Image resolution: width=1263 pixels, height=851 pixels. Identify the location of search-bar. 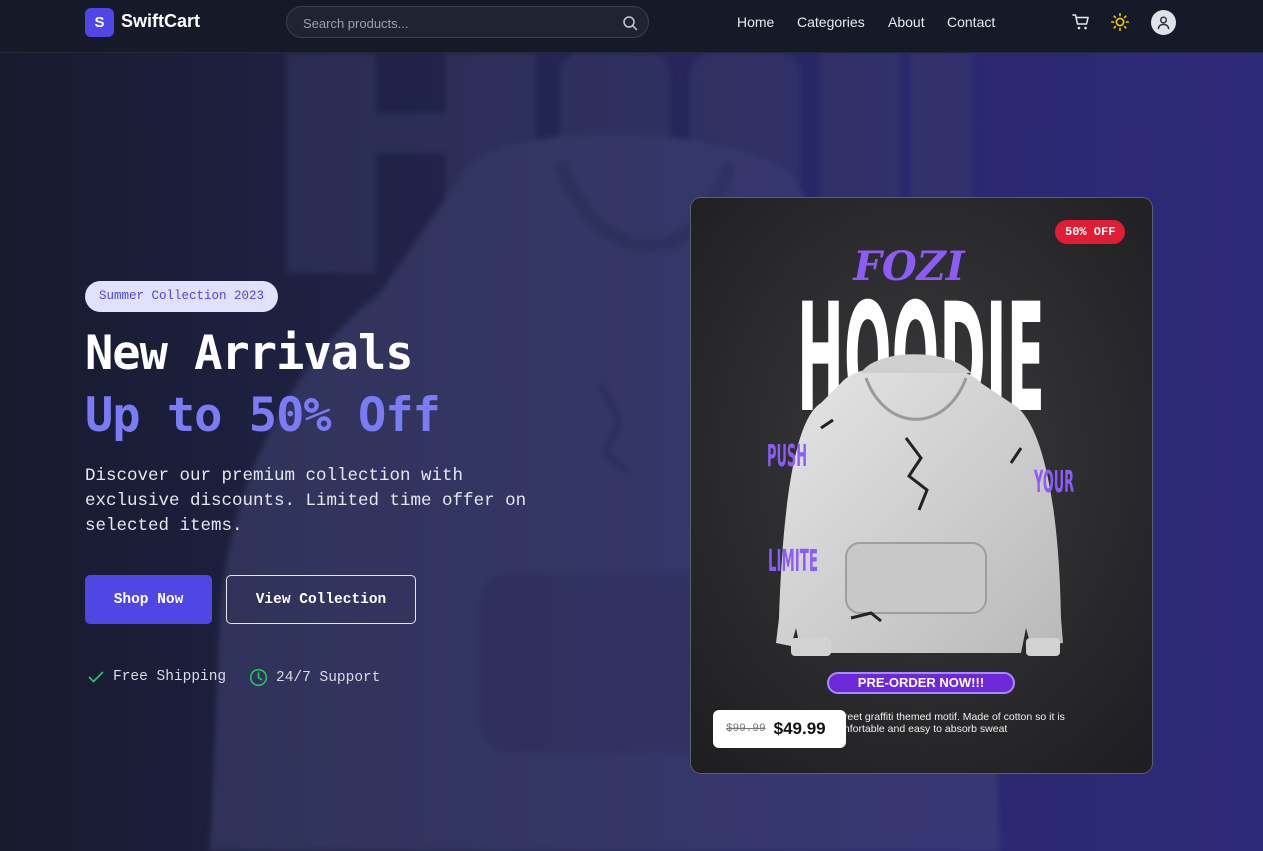
(467, 22).